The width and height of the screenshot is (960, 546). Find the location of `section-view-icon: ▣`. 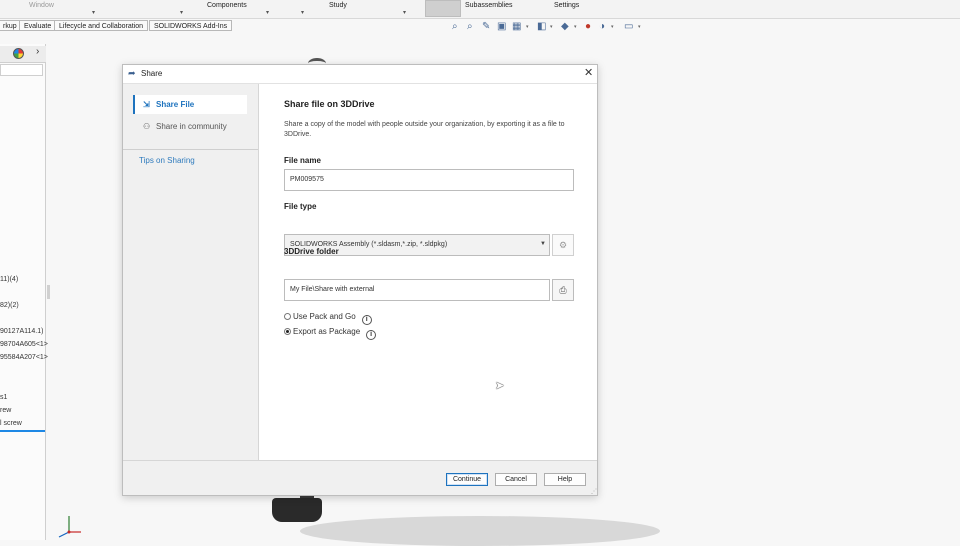

section-view-icon: ▣ is located at coordinates (501, 27).